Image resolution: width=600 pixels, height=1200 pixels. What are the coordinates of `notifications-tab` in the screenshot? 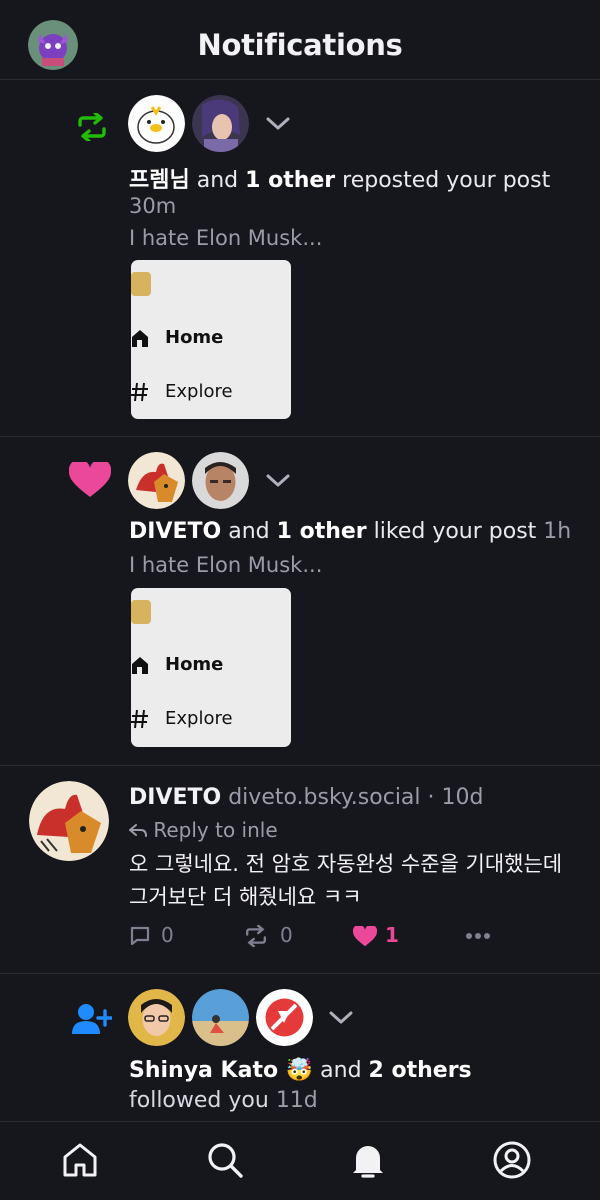 It's located at (368, 1160).